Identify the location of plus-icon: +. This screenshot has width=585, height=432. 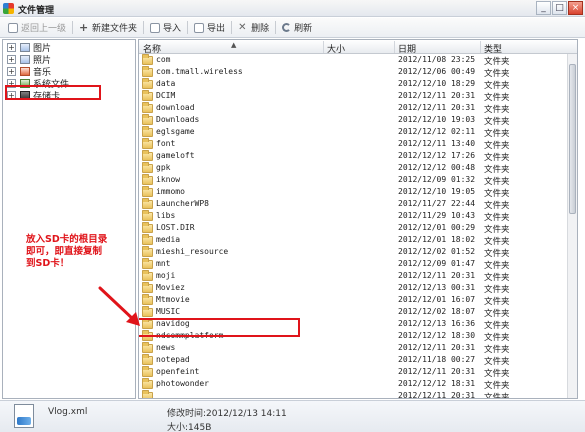
(84, 27).